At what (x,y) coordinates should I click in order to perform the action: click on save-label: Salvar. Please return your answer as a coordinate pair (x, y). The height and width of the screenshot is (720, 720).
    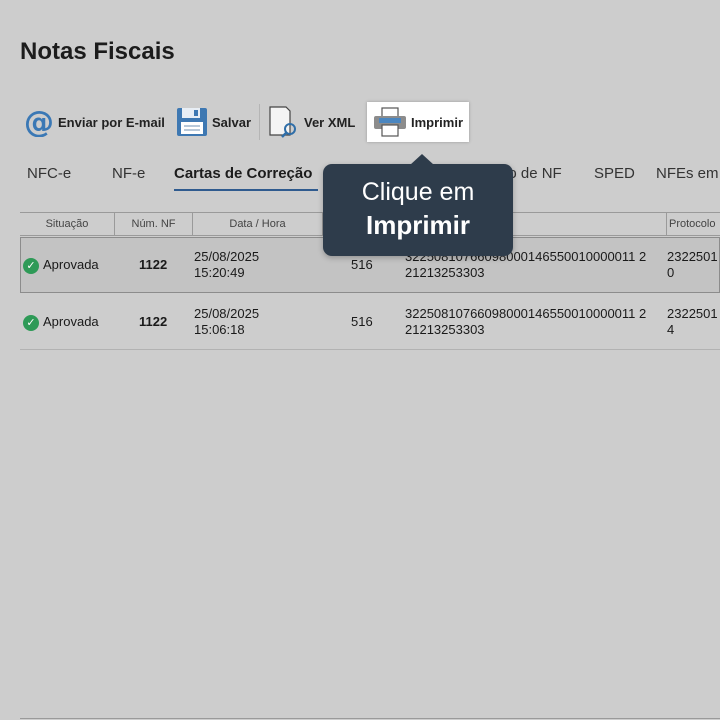
    Looking at the image, I should click on (232, 122).